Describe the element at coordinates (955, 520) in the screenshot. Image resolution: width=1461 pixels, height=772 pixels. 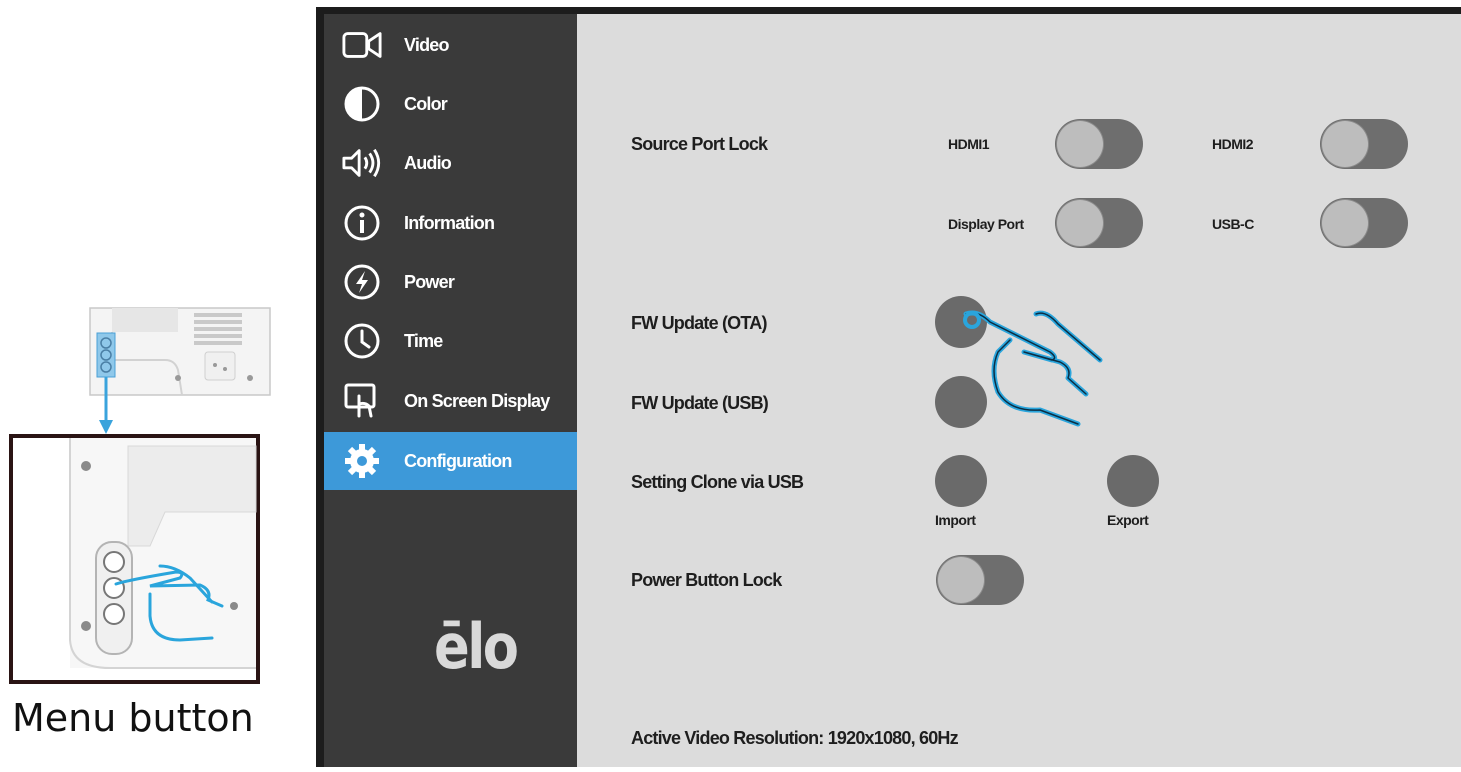
I see `import-label: Import` at that location.